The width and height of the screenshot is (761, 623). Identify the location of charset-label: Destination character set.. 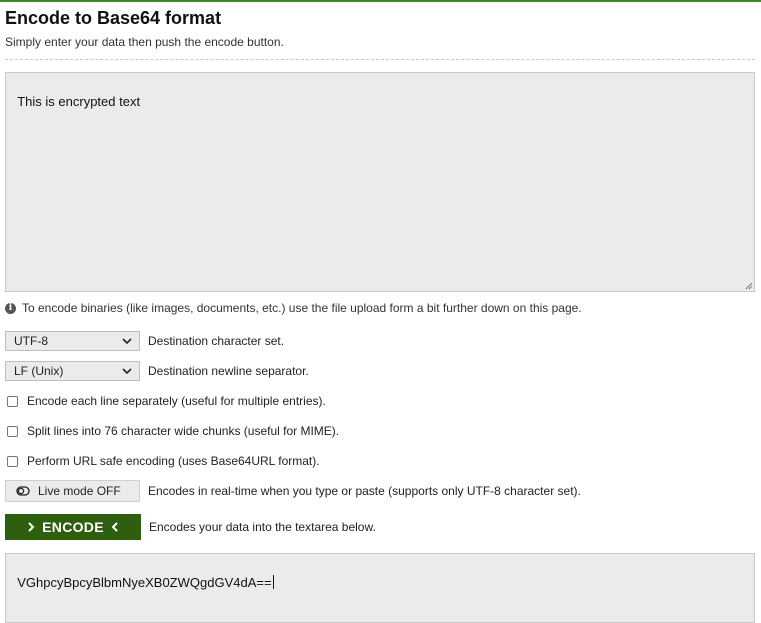
(216, 341).